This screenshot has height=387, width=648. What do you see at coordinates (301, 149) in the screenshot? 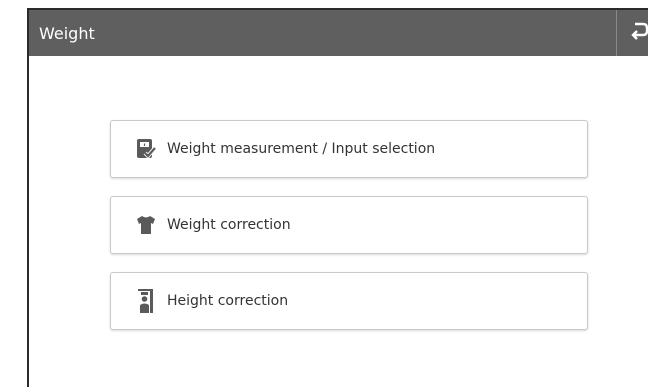
I see `button-label: Weight measurement / Input selection` at bounding box center [301, 149].